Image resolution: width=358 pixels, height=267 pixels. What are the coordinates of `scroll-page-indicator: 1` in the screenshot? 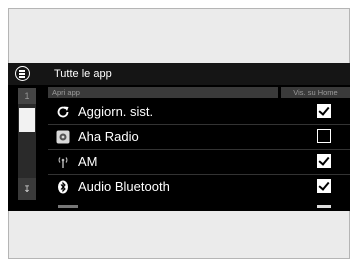 It's located at (27, 96).